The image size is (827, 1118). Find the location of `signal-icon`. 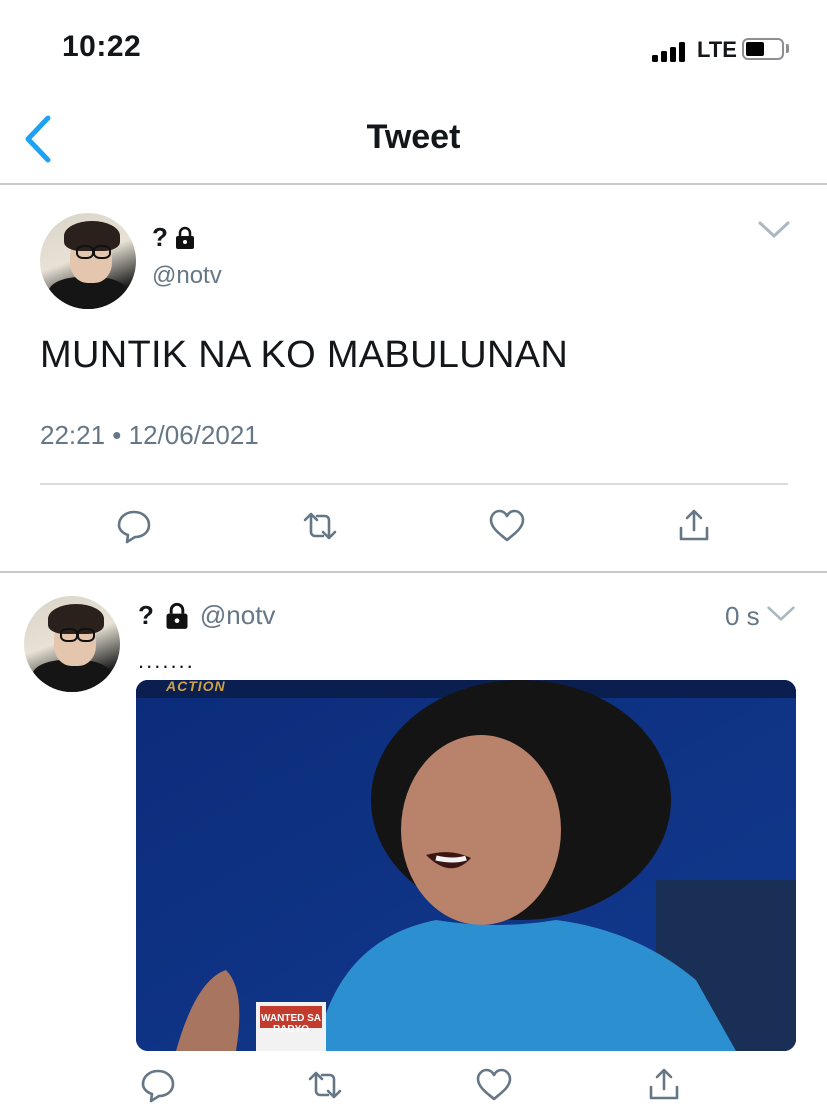

signal-icon is located at coordinates (670, 51).